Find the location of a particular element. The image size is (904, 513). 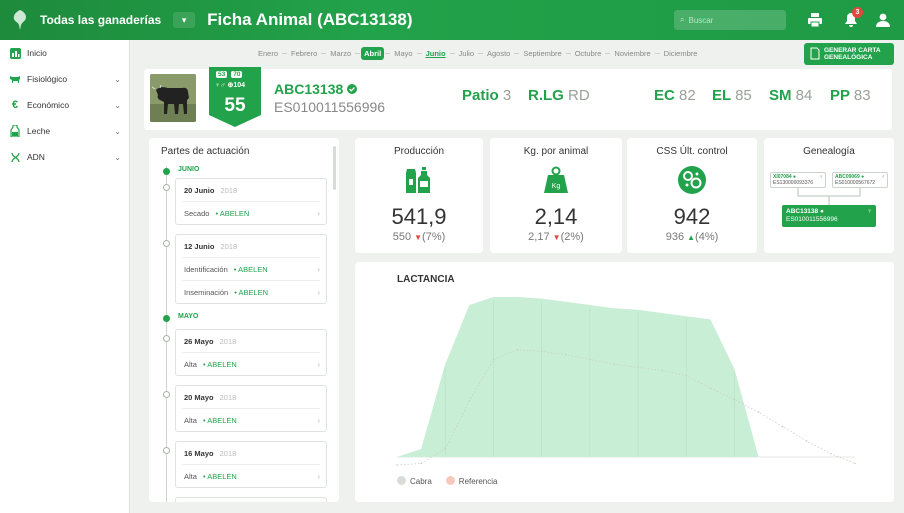

legend-label: Referencia is located at coordinates (478, 481).